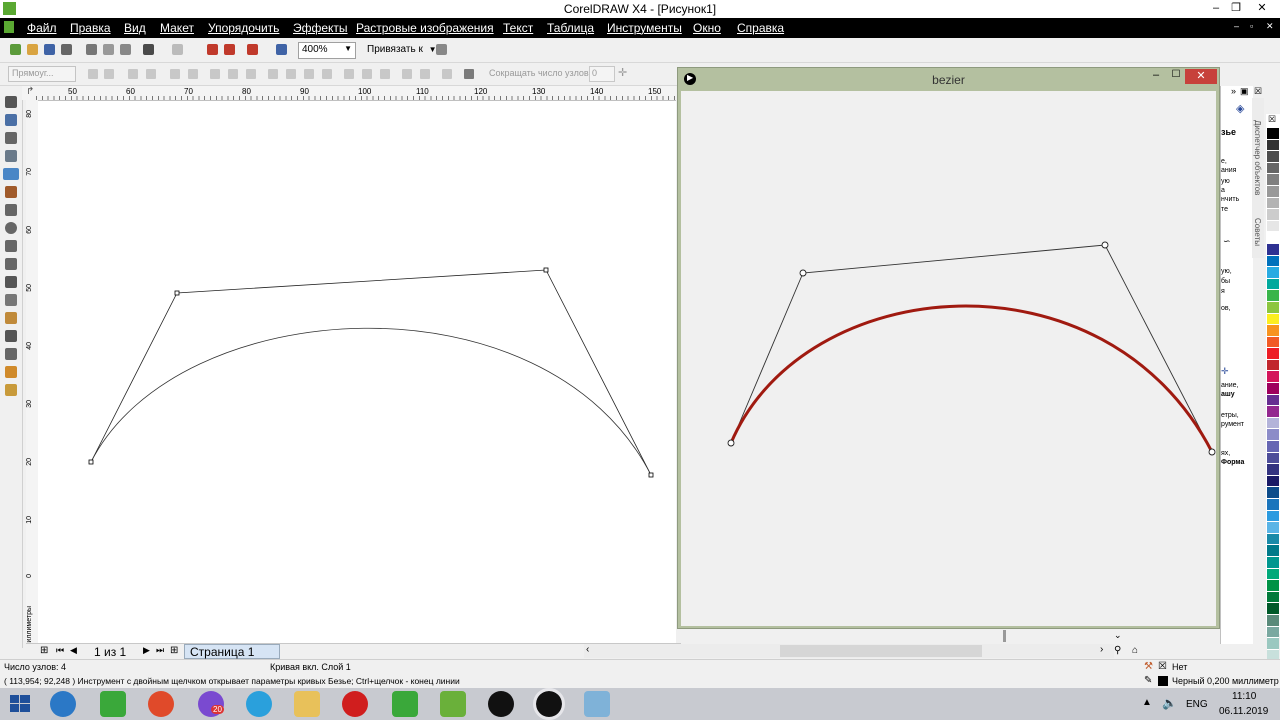 The image size is (1280, 720). Describe the element at coordinates (60, 650) in the screenshot. I see `first-page-icon: ⏮` at that location.